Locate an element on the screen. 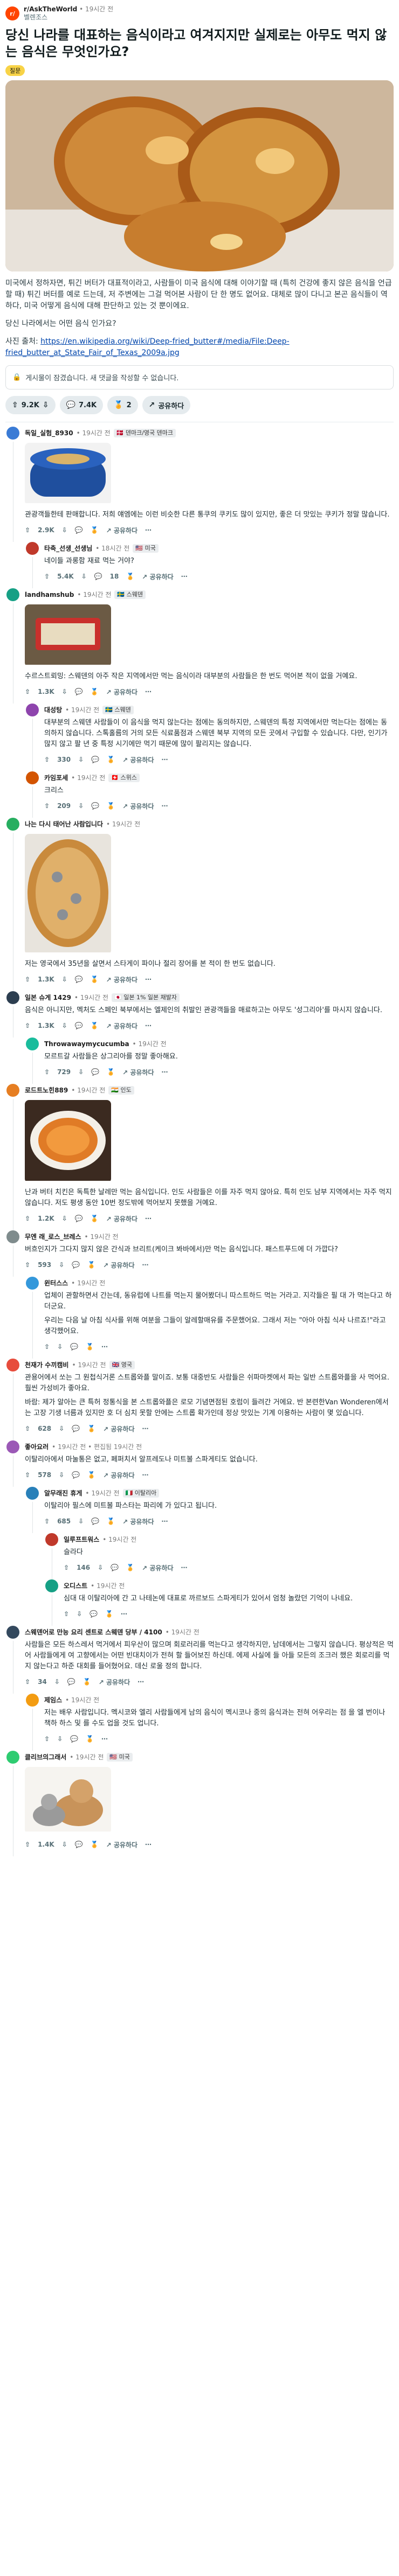  award-button: 🏅 2 is located at coordinates (122, 405).